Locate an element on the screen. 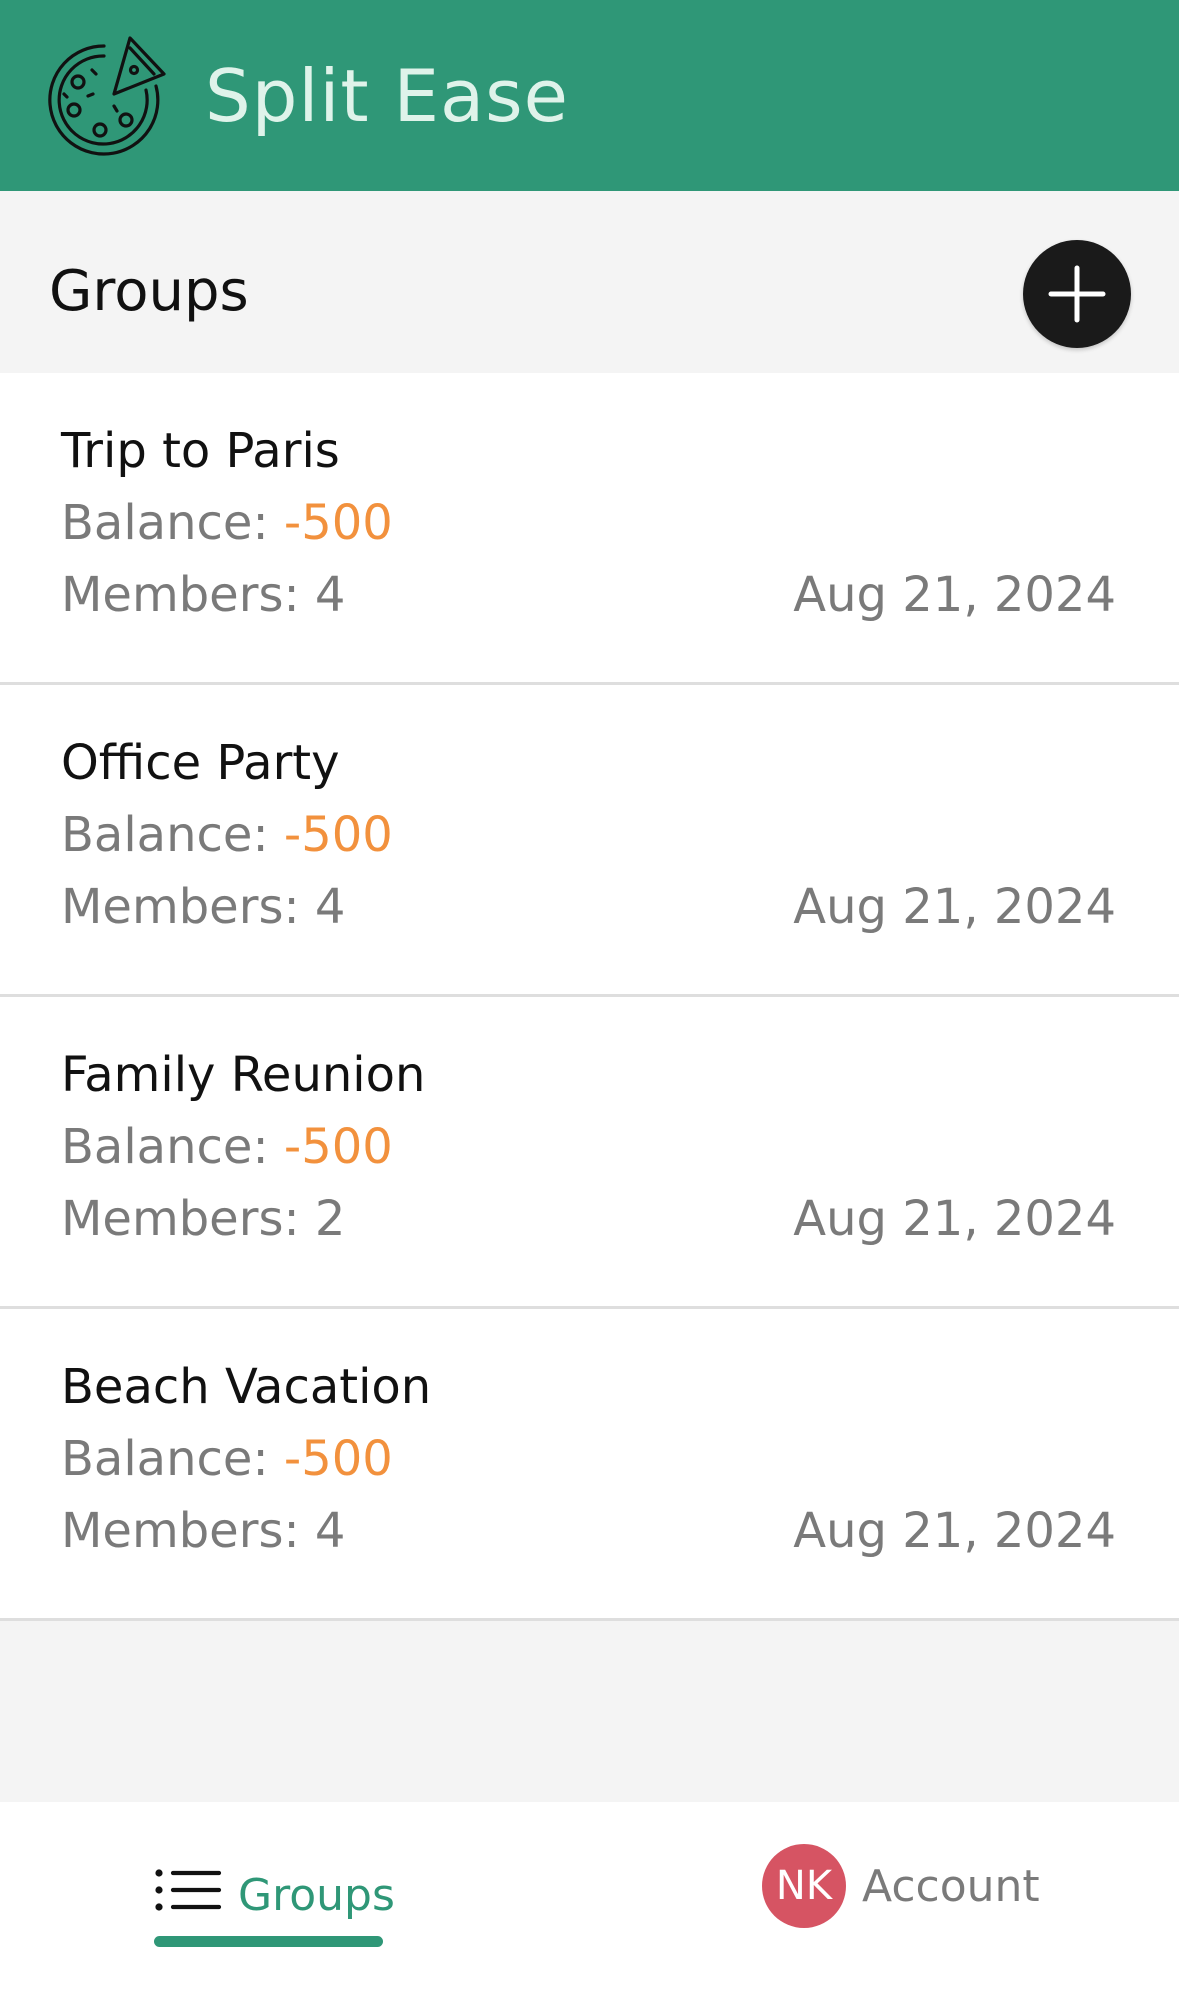 The width and height of the screenshot is (1179, 1995). avatar: NK is located at coordinates (804, 1886).